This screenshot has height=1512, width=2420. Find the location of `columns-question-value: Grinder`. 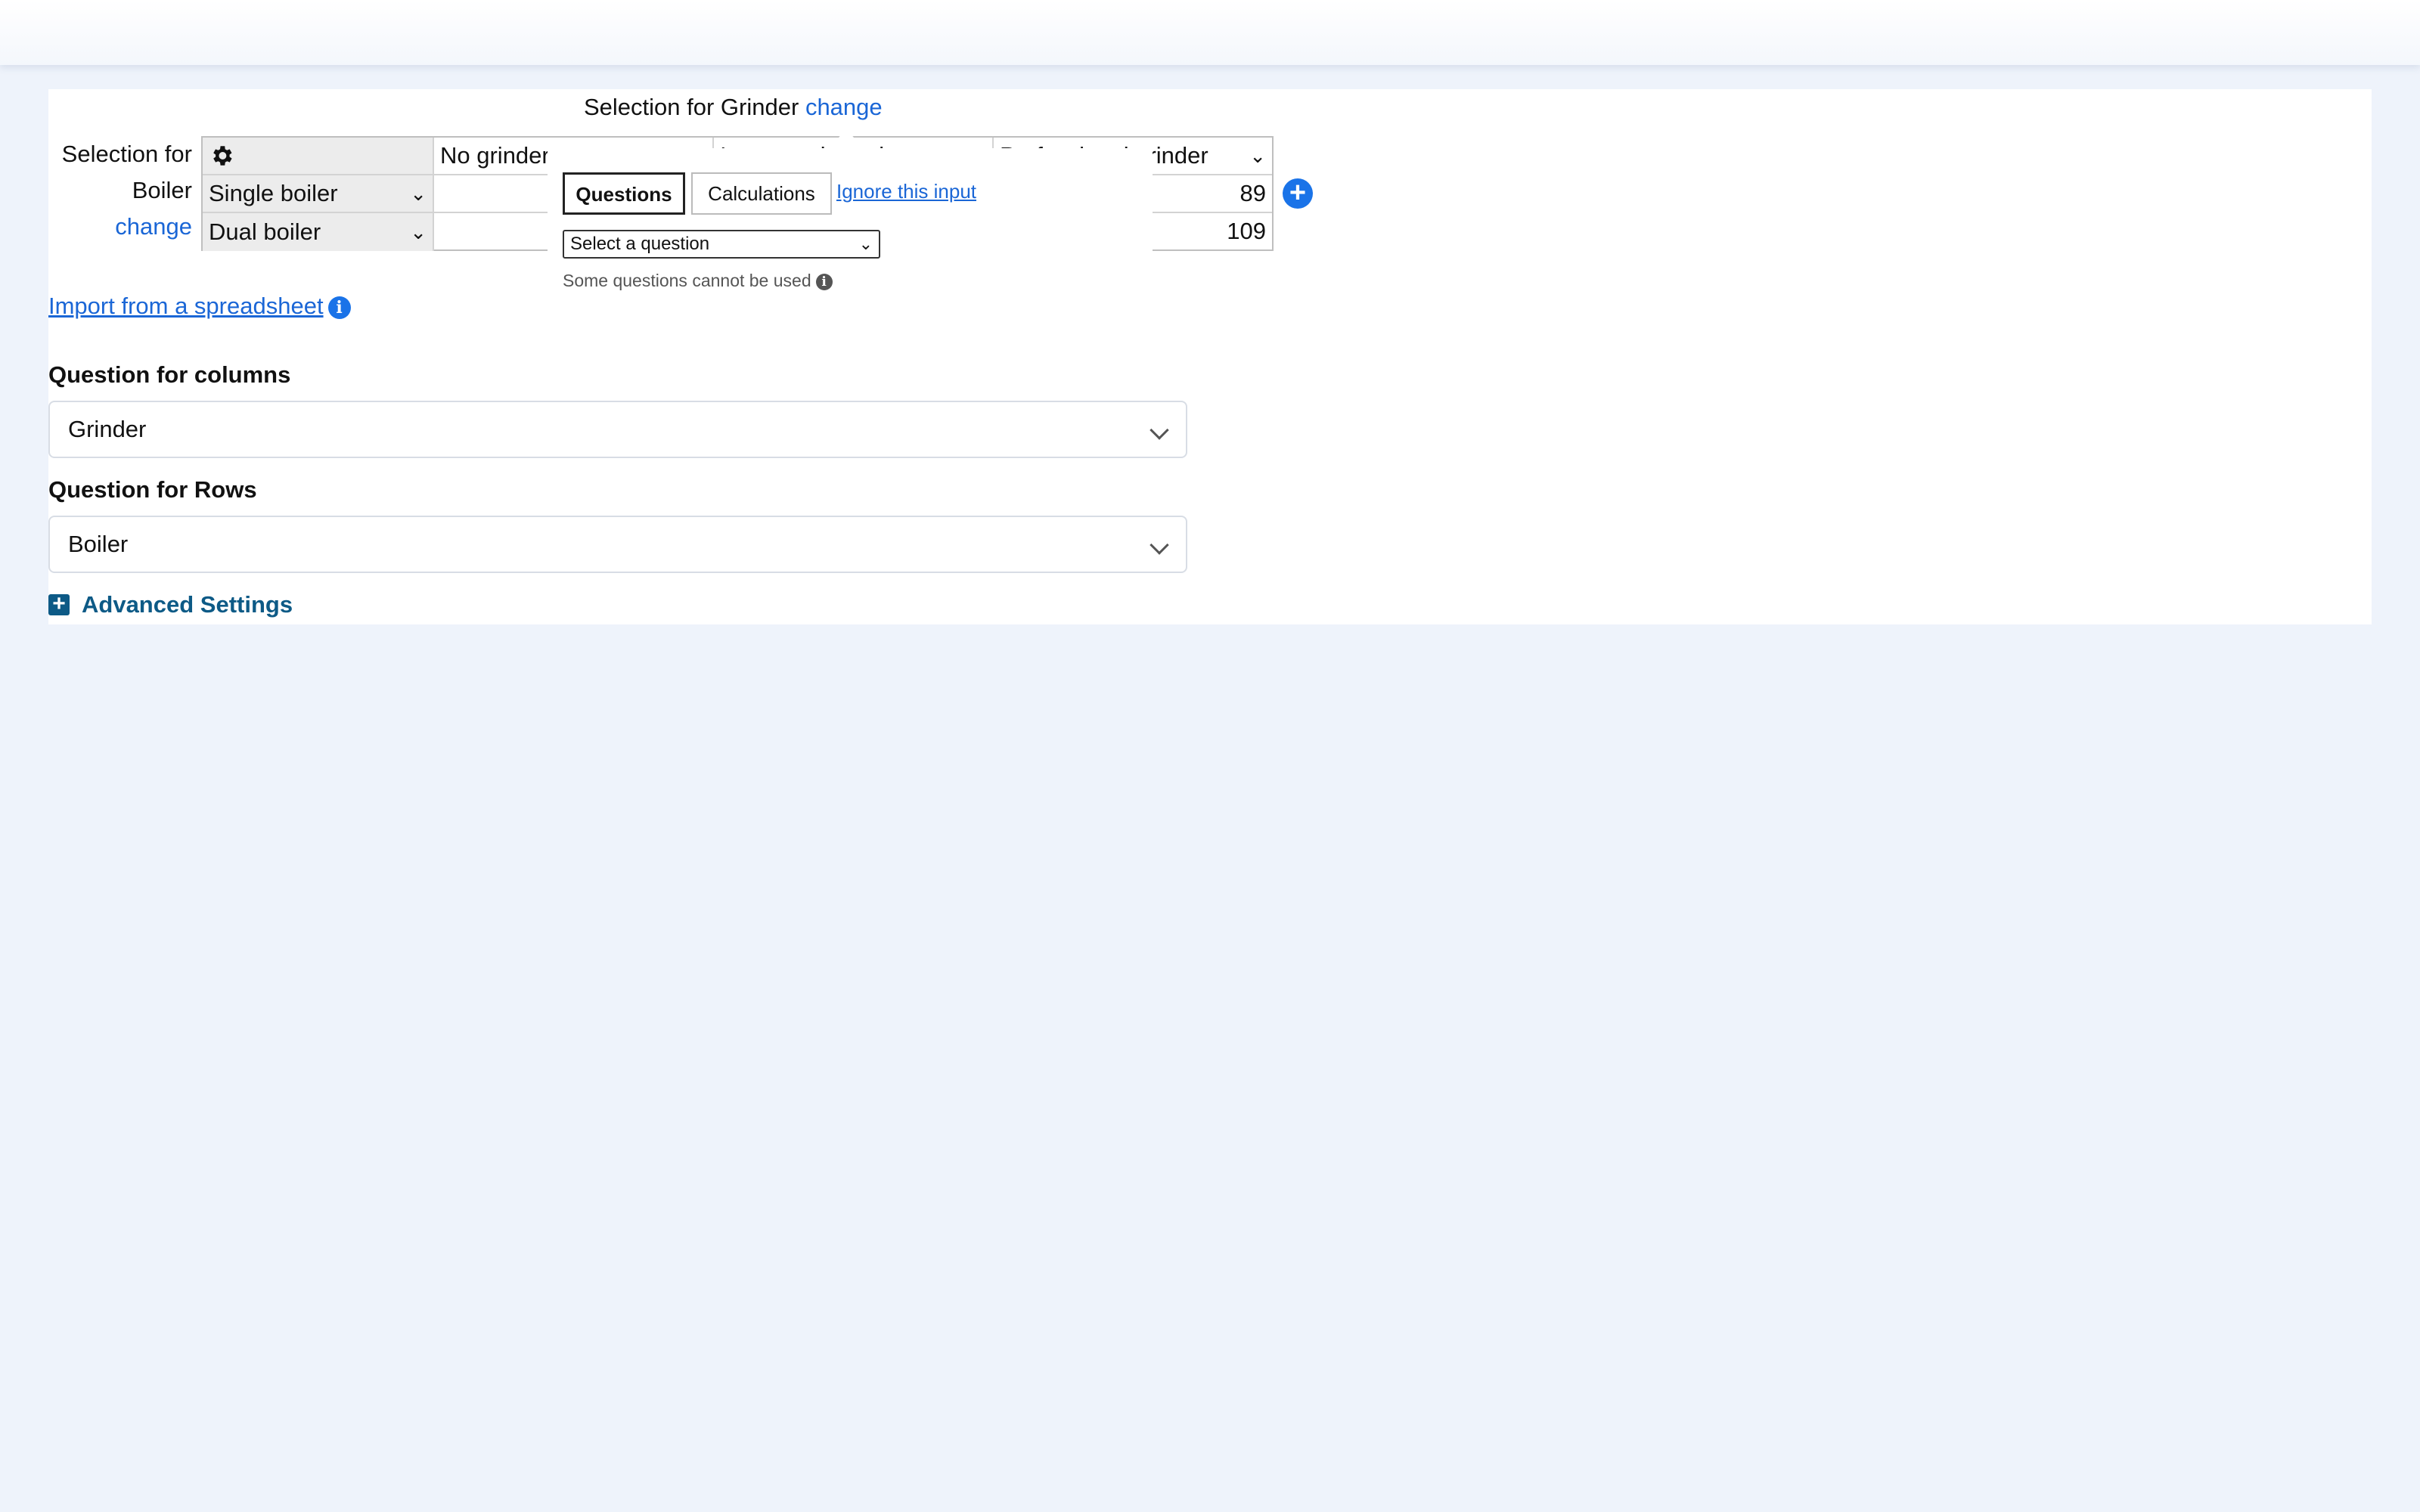

columns-question-value: Grinder is located at coordinates (107, 429).